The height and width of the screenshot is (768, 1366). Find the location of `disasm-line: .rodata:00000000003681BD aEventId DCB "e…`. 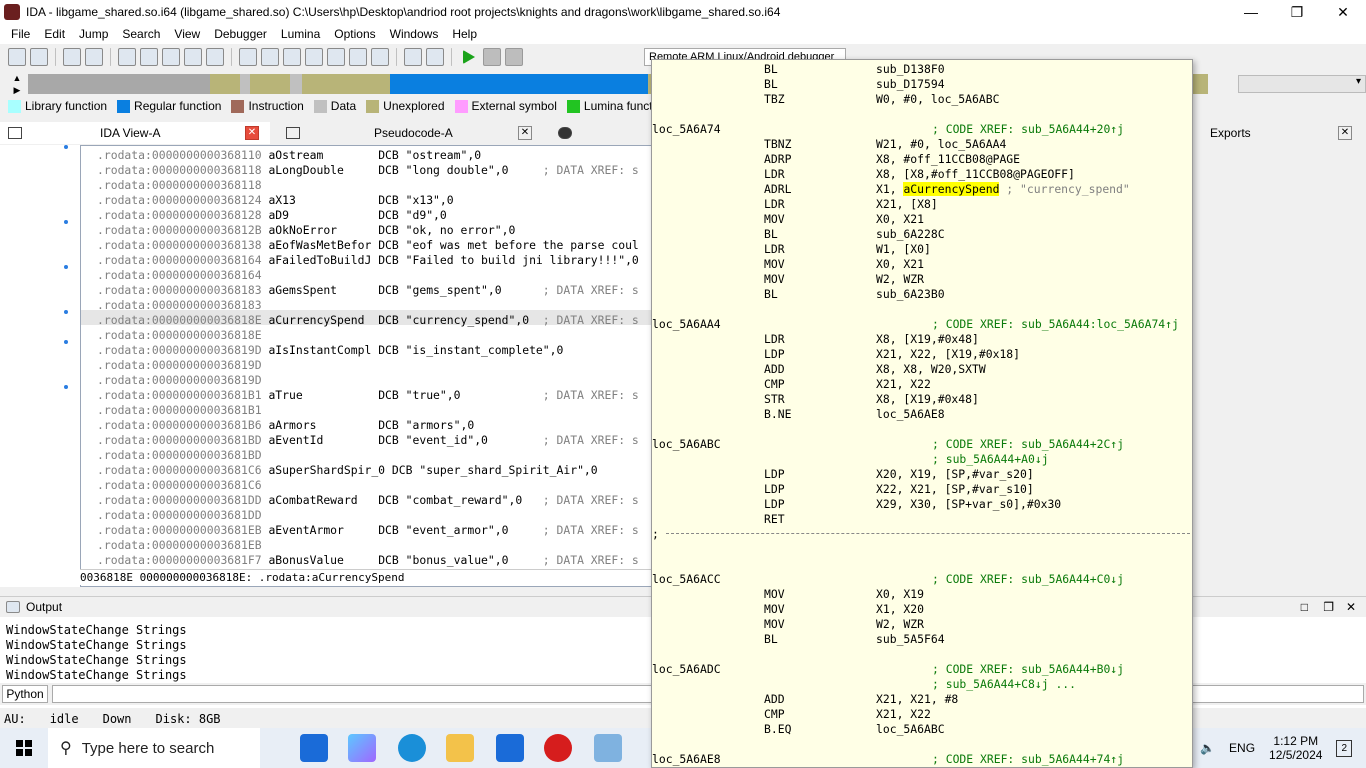

disasm-line: .rodata:00000000003681BD aEventId DCB "e… is located at coordinates (368, 440).